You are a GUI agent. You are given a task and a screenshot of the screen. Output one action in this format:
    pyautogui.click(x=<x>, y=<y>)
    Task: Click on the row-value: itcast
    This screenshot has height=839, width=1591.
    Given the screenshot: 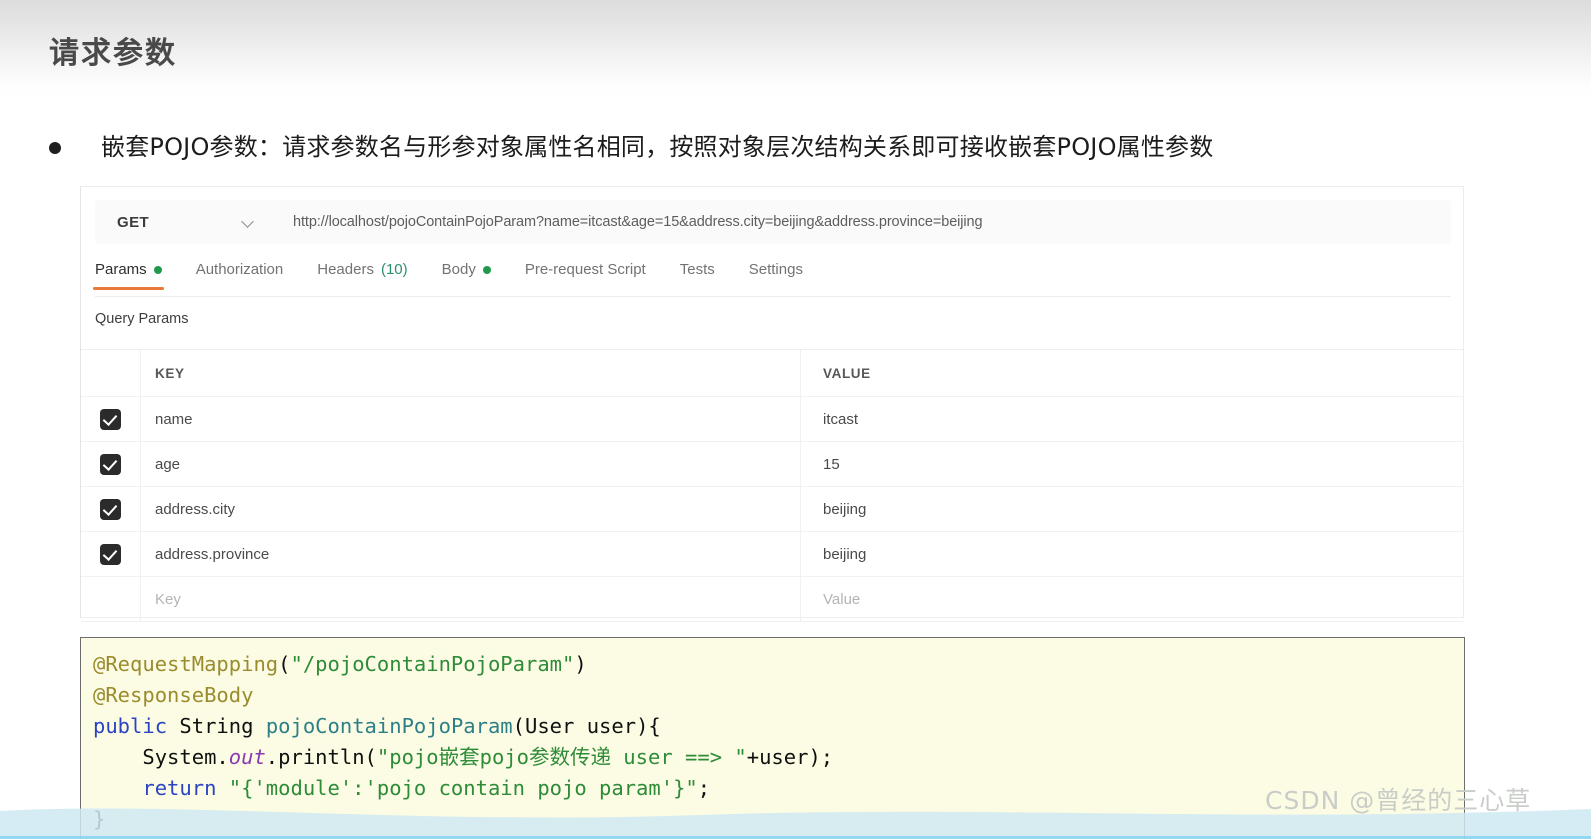 What is the action you would take?
    pyautogui.click(x=1132, y=419)
    